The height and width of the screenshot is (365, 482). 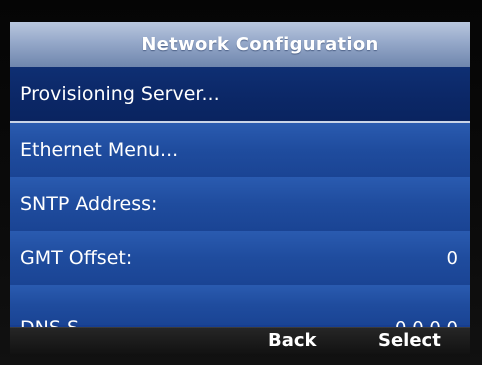 What do you see at coordinates (240, 312) in the screenshot?
I see `menu-item-dns-server: DNS S 0.0.0.0` at bounding box center [240, 312].